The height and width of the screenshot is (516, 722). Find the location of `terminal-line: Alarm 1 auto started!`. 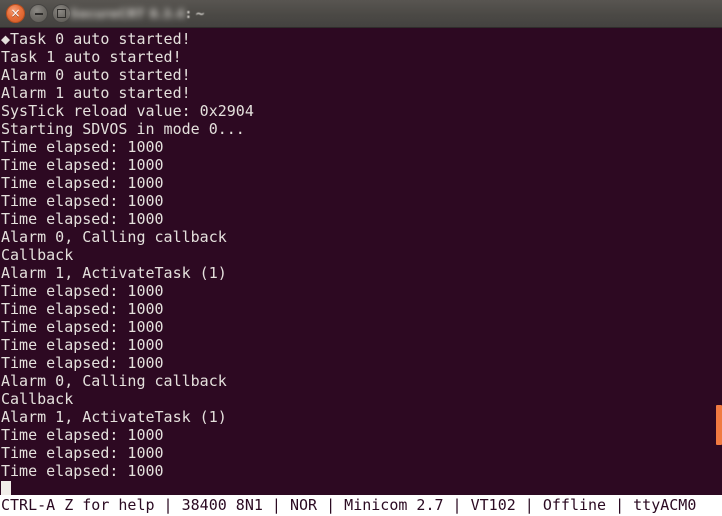

terminal-line: Alarm 1 auto started! is located at coordinates (96, 93).